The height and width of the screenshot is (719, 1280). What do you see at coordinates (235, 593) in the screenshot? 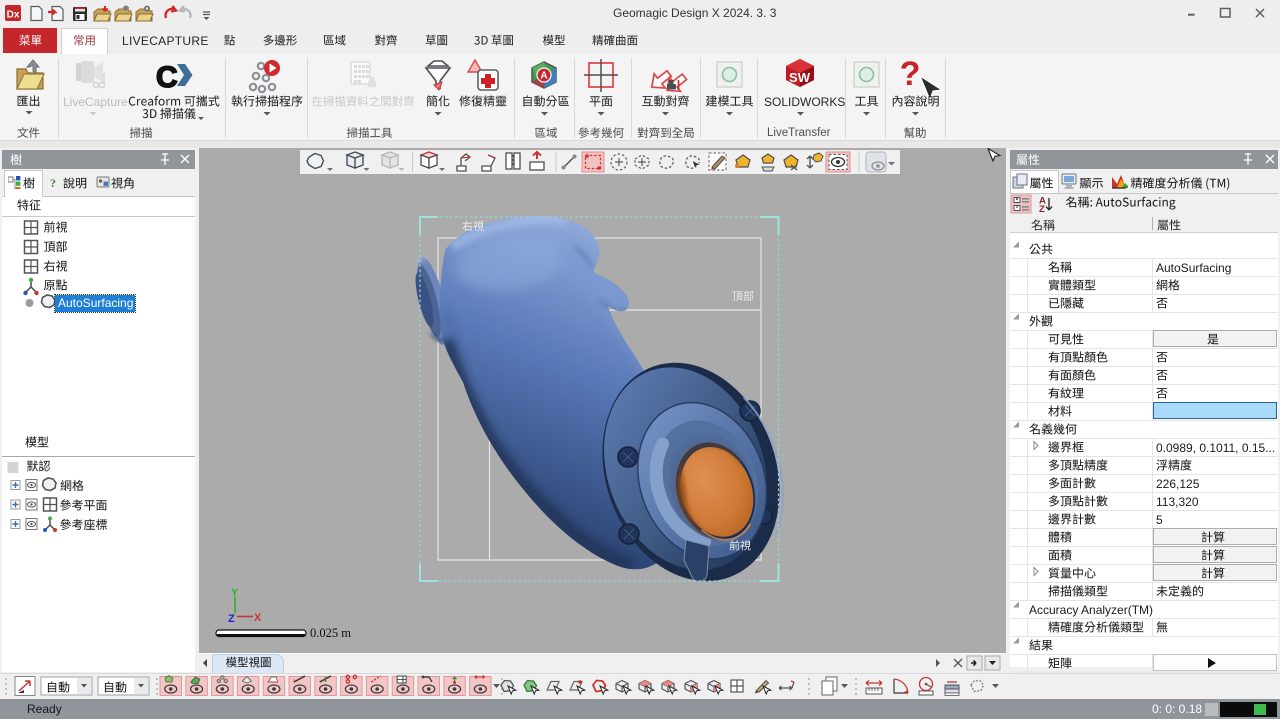
I see `svg-text: Y` at bounding box center [235, 593].